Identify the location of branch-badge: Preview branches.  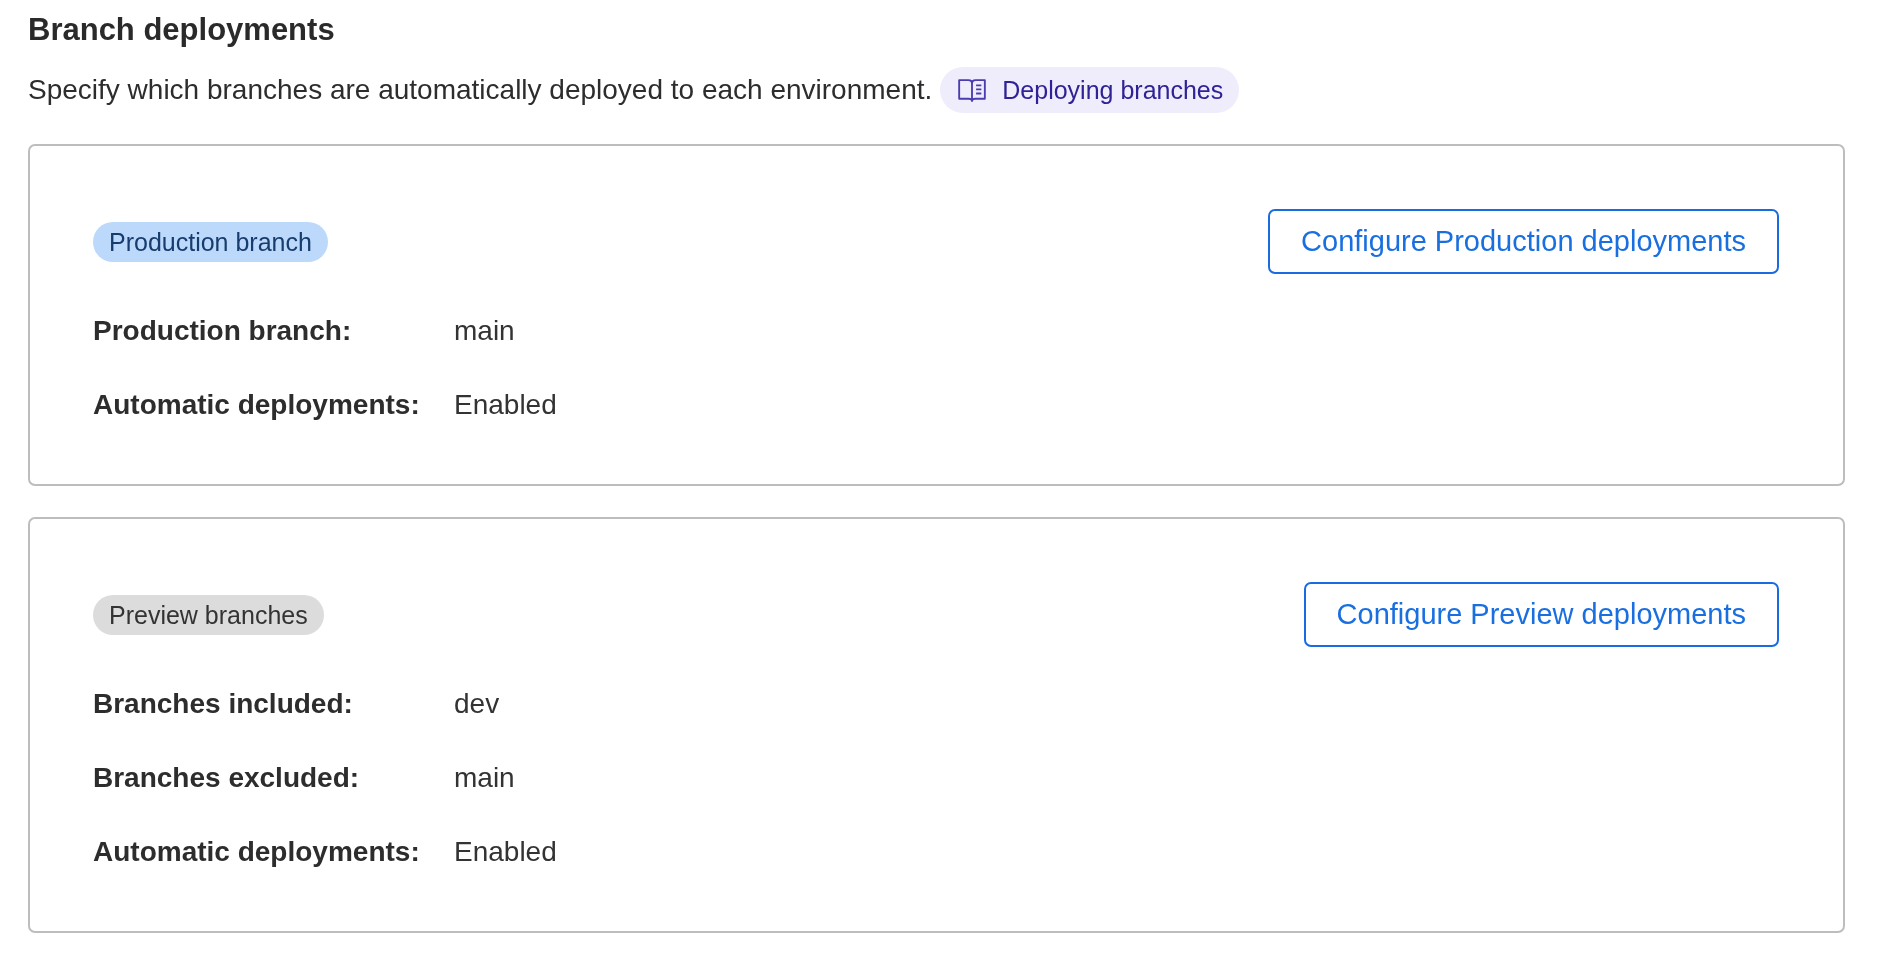
(208, 614).